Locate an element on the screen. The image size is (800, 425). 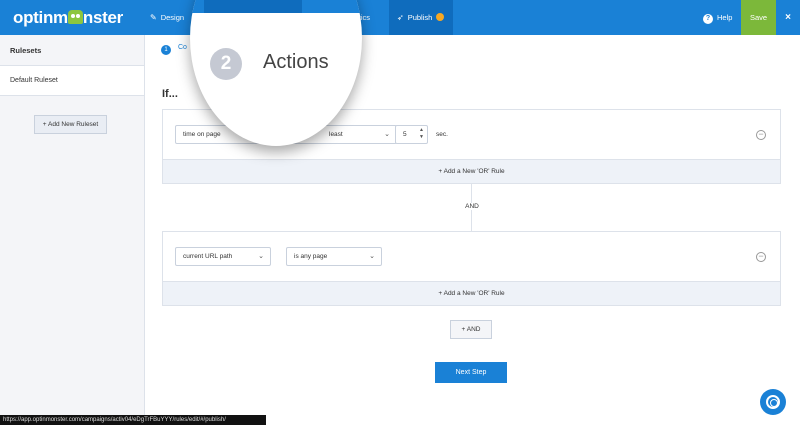
magnified-nav-band is located at coordinates (276, 6).